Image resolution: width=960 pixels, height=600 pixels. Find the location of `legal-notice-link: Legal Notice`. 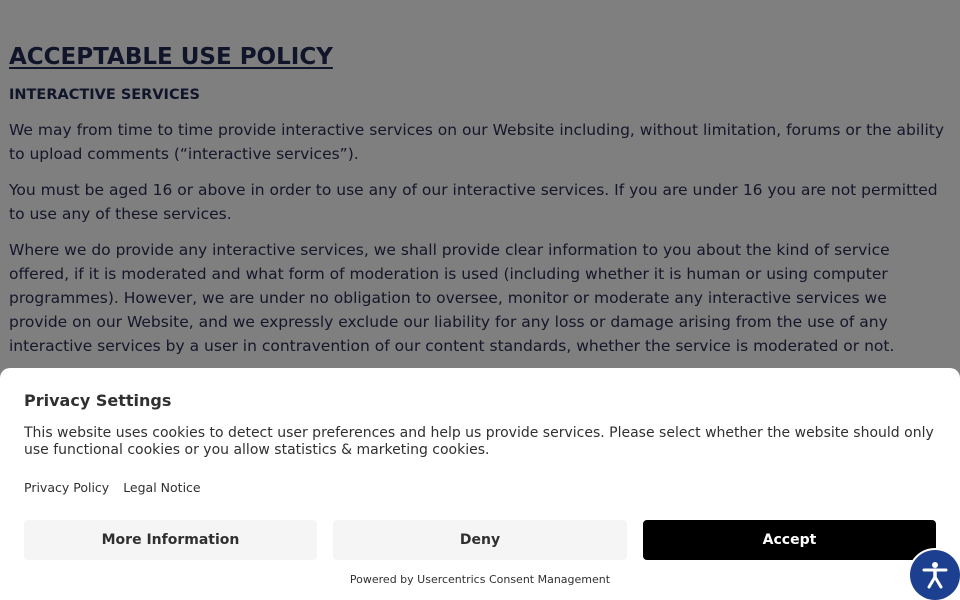

legal-notice-link: Legal Notice is located at coordinates (161, 487).